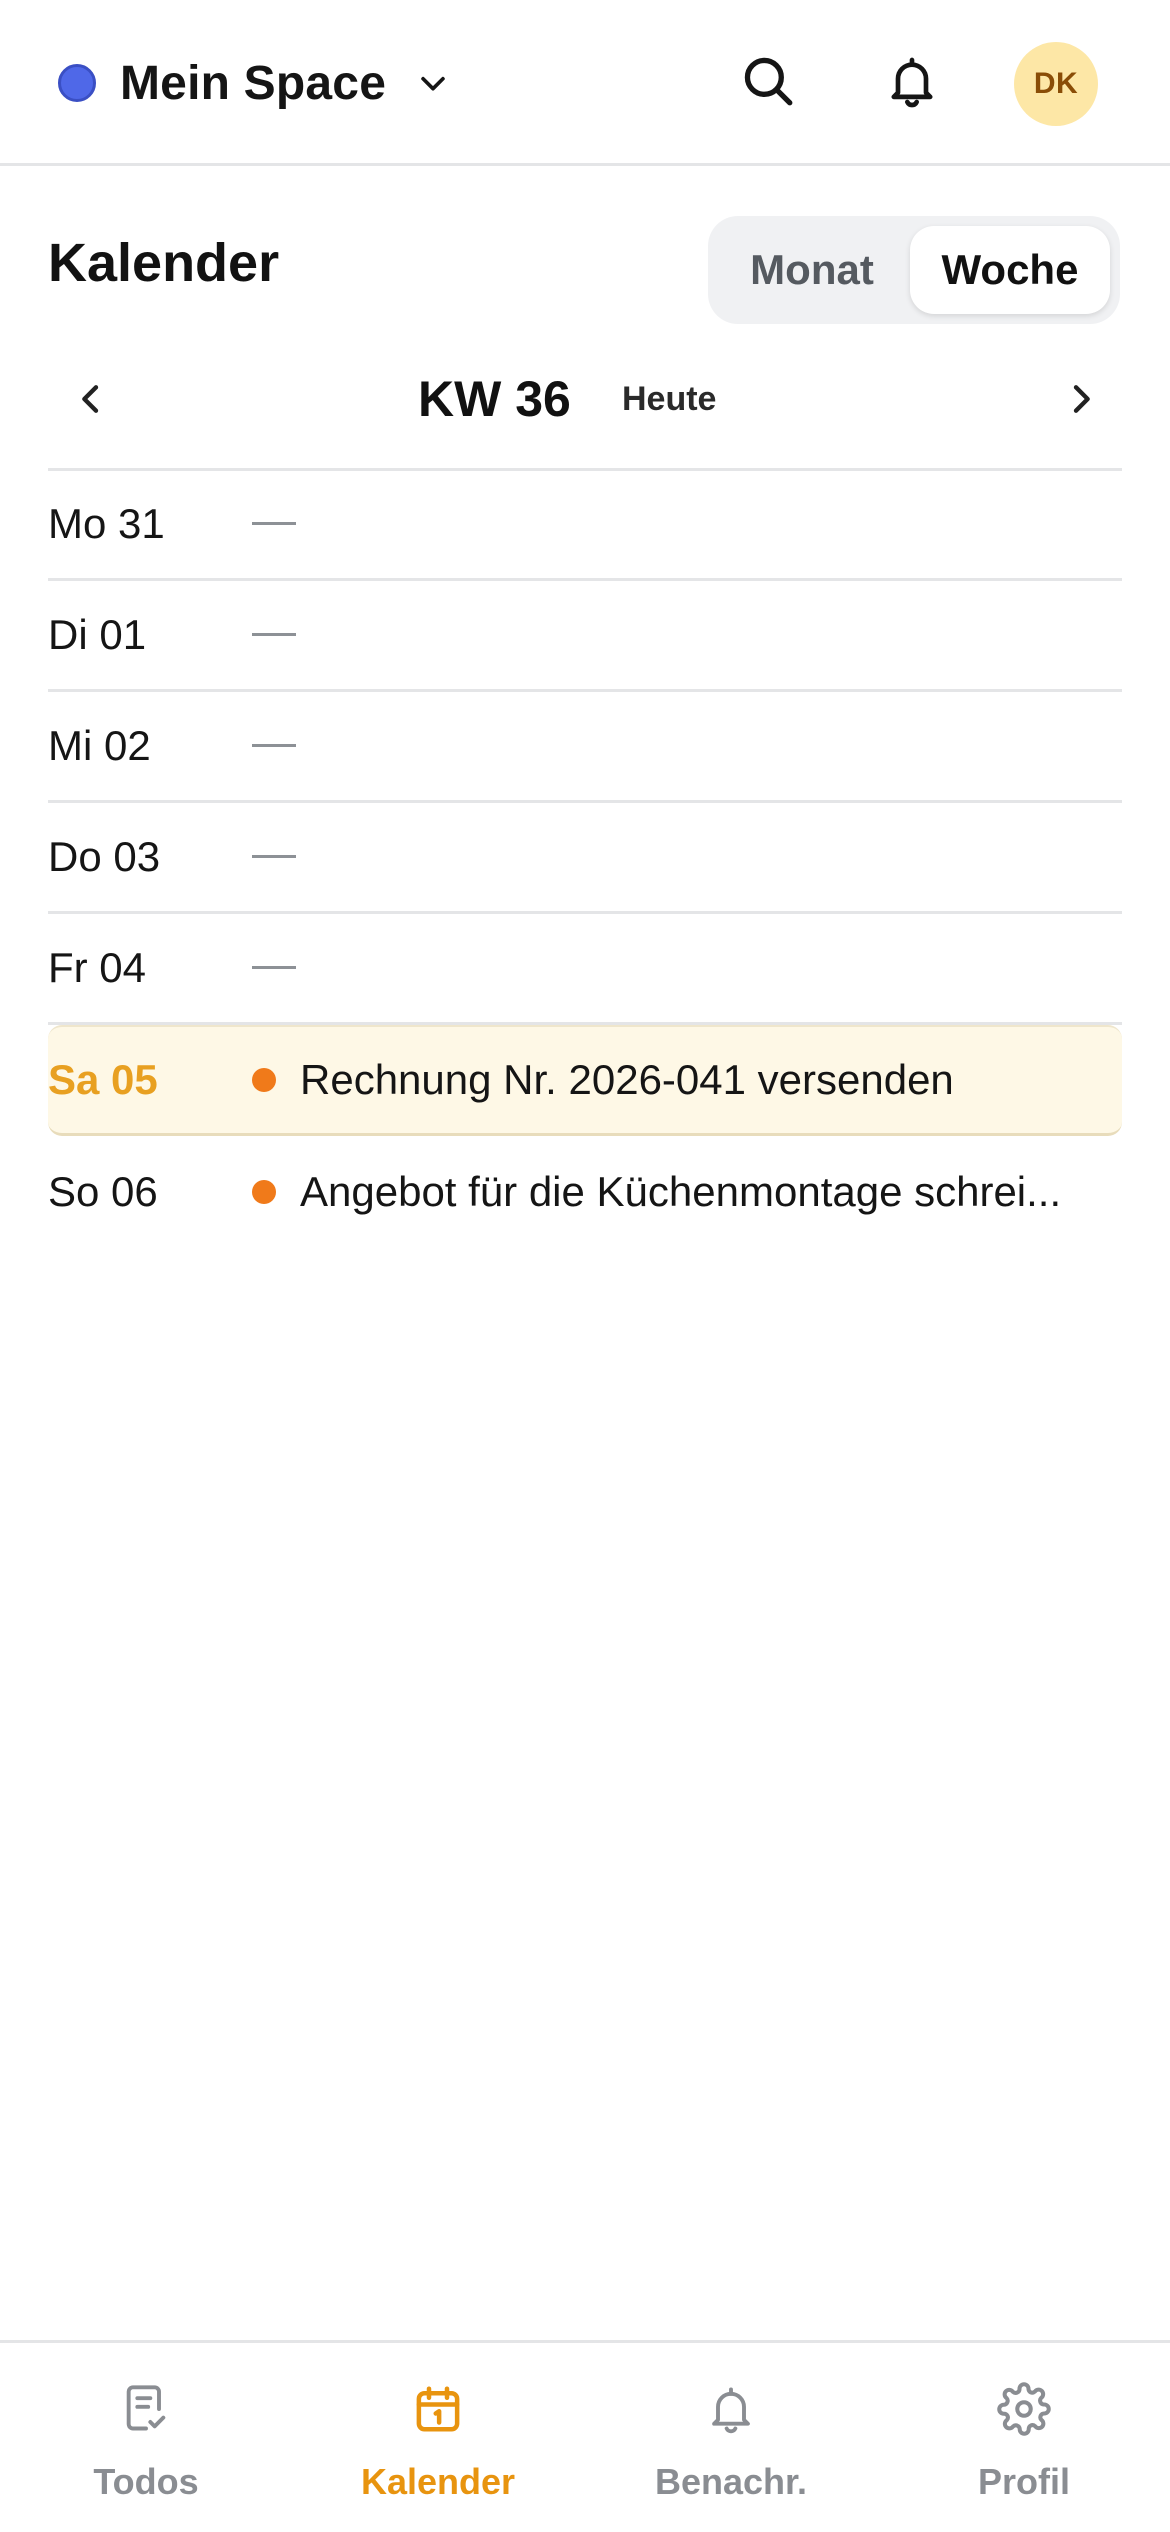 Image resolution: width=1170 pixels, height=2532 pixels. I want to click on previous-week-button, so click(91, 401).